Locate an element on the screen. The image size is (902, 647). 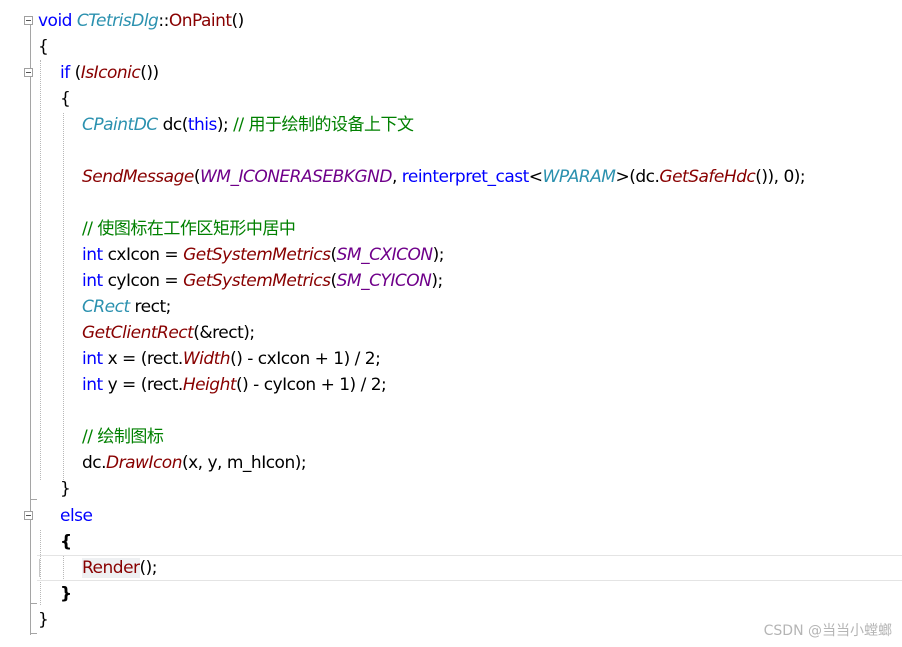
code-line-4: { is located at coordinates (65, 99).